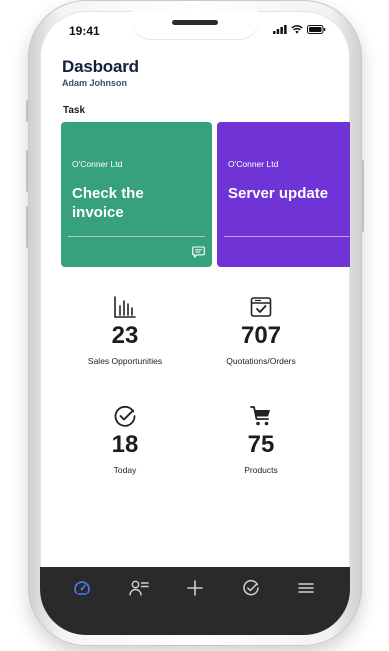 The image size is (389, 651). I want to click on device-notch, so click(195, 25).